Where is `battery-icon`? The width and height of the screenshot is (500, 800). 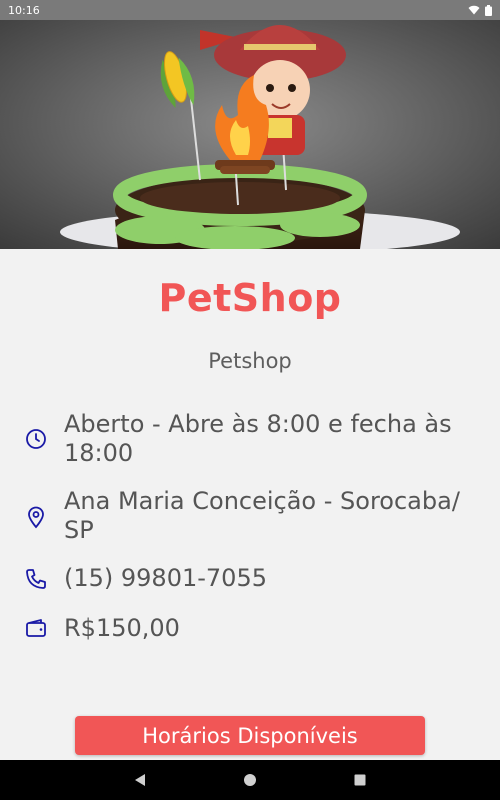 battery-icon is located at coordinates (488, 10).